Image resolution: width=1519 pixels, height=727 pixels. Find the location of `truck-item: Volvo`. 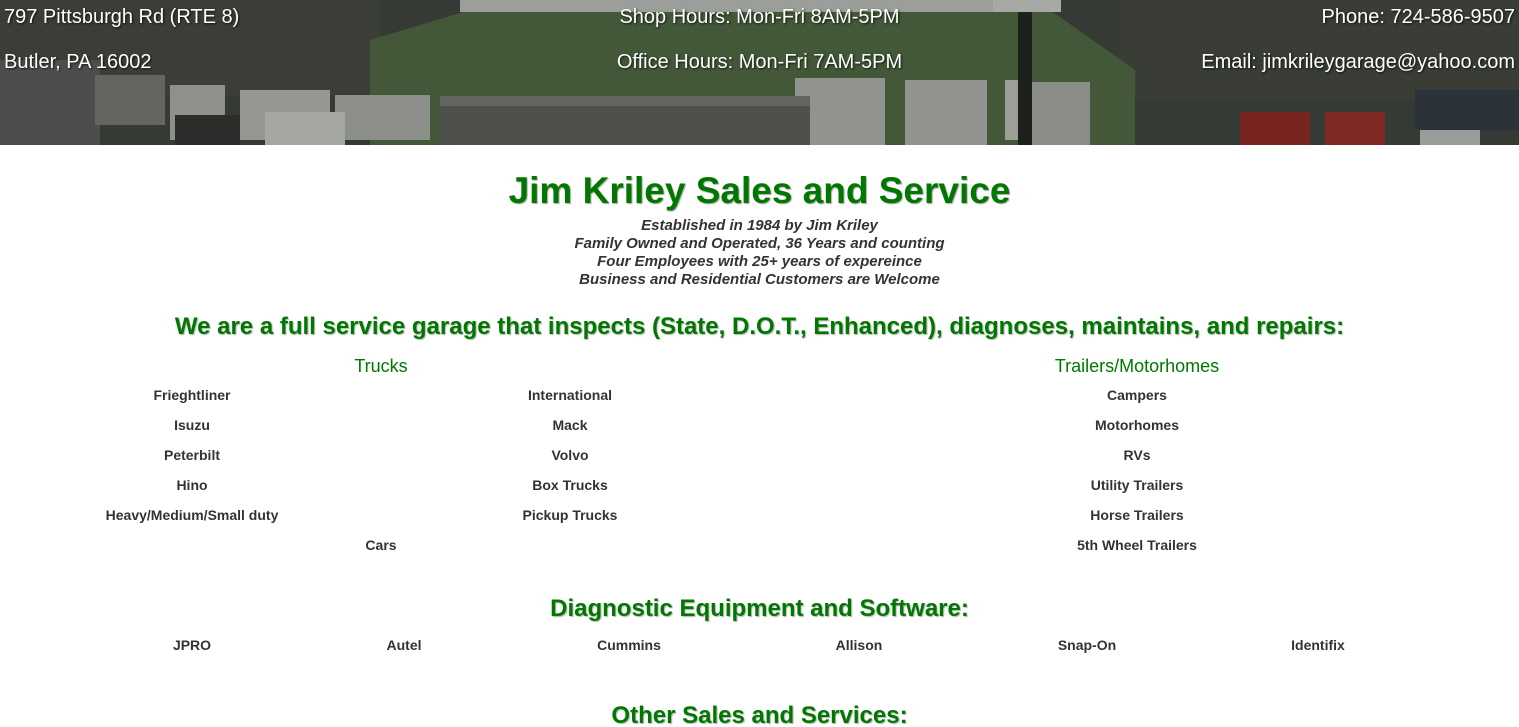

truck-item: Volvo is located at coordinates (570, 455).